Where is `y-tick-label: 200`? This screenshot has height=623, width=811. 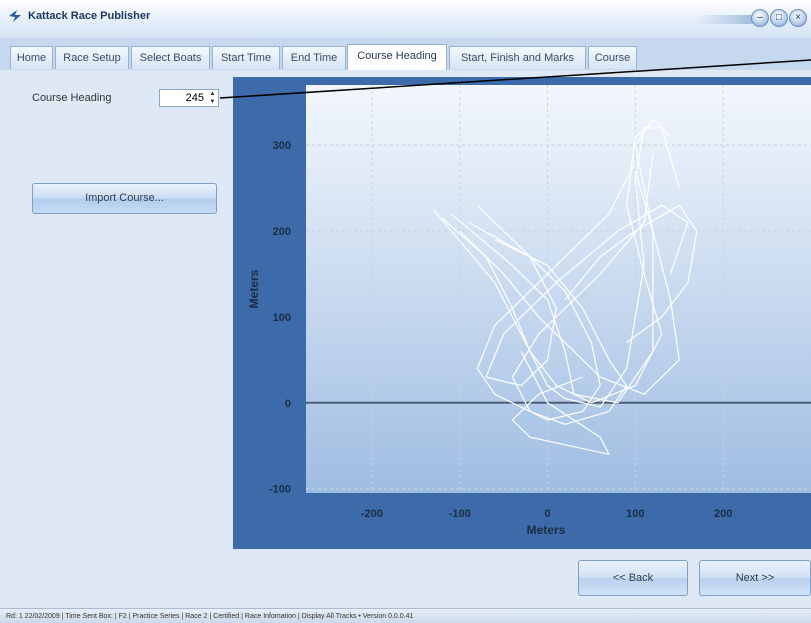
y-tick-label: 200 is located at coordinates (282, 232).